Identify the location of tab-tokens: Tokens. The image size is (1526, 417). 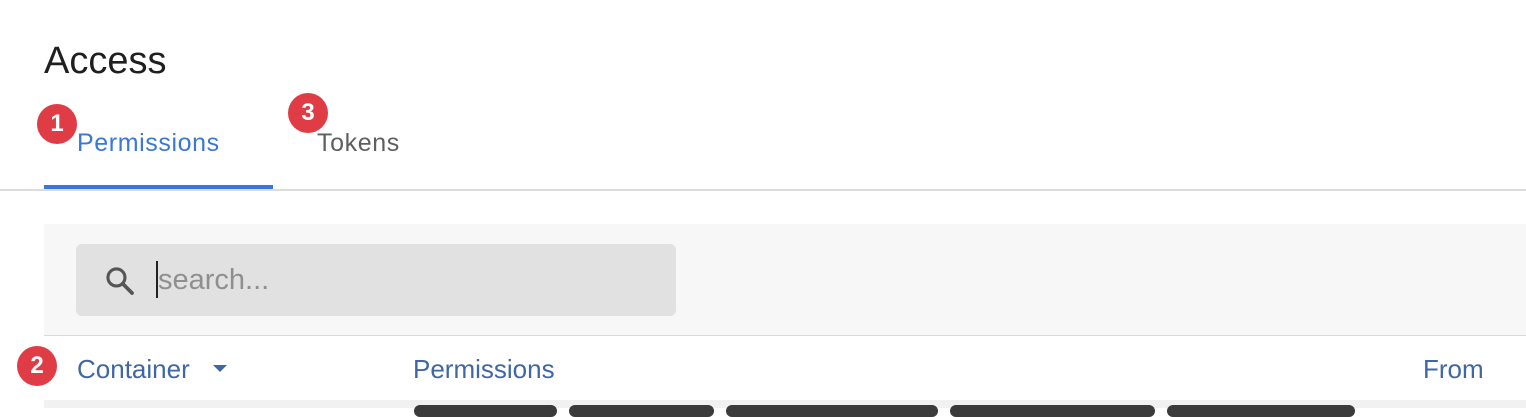
(358, 143).